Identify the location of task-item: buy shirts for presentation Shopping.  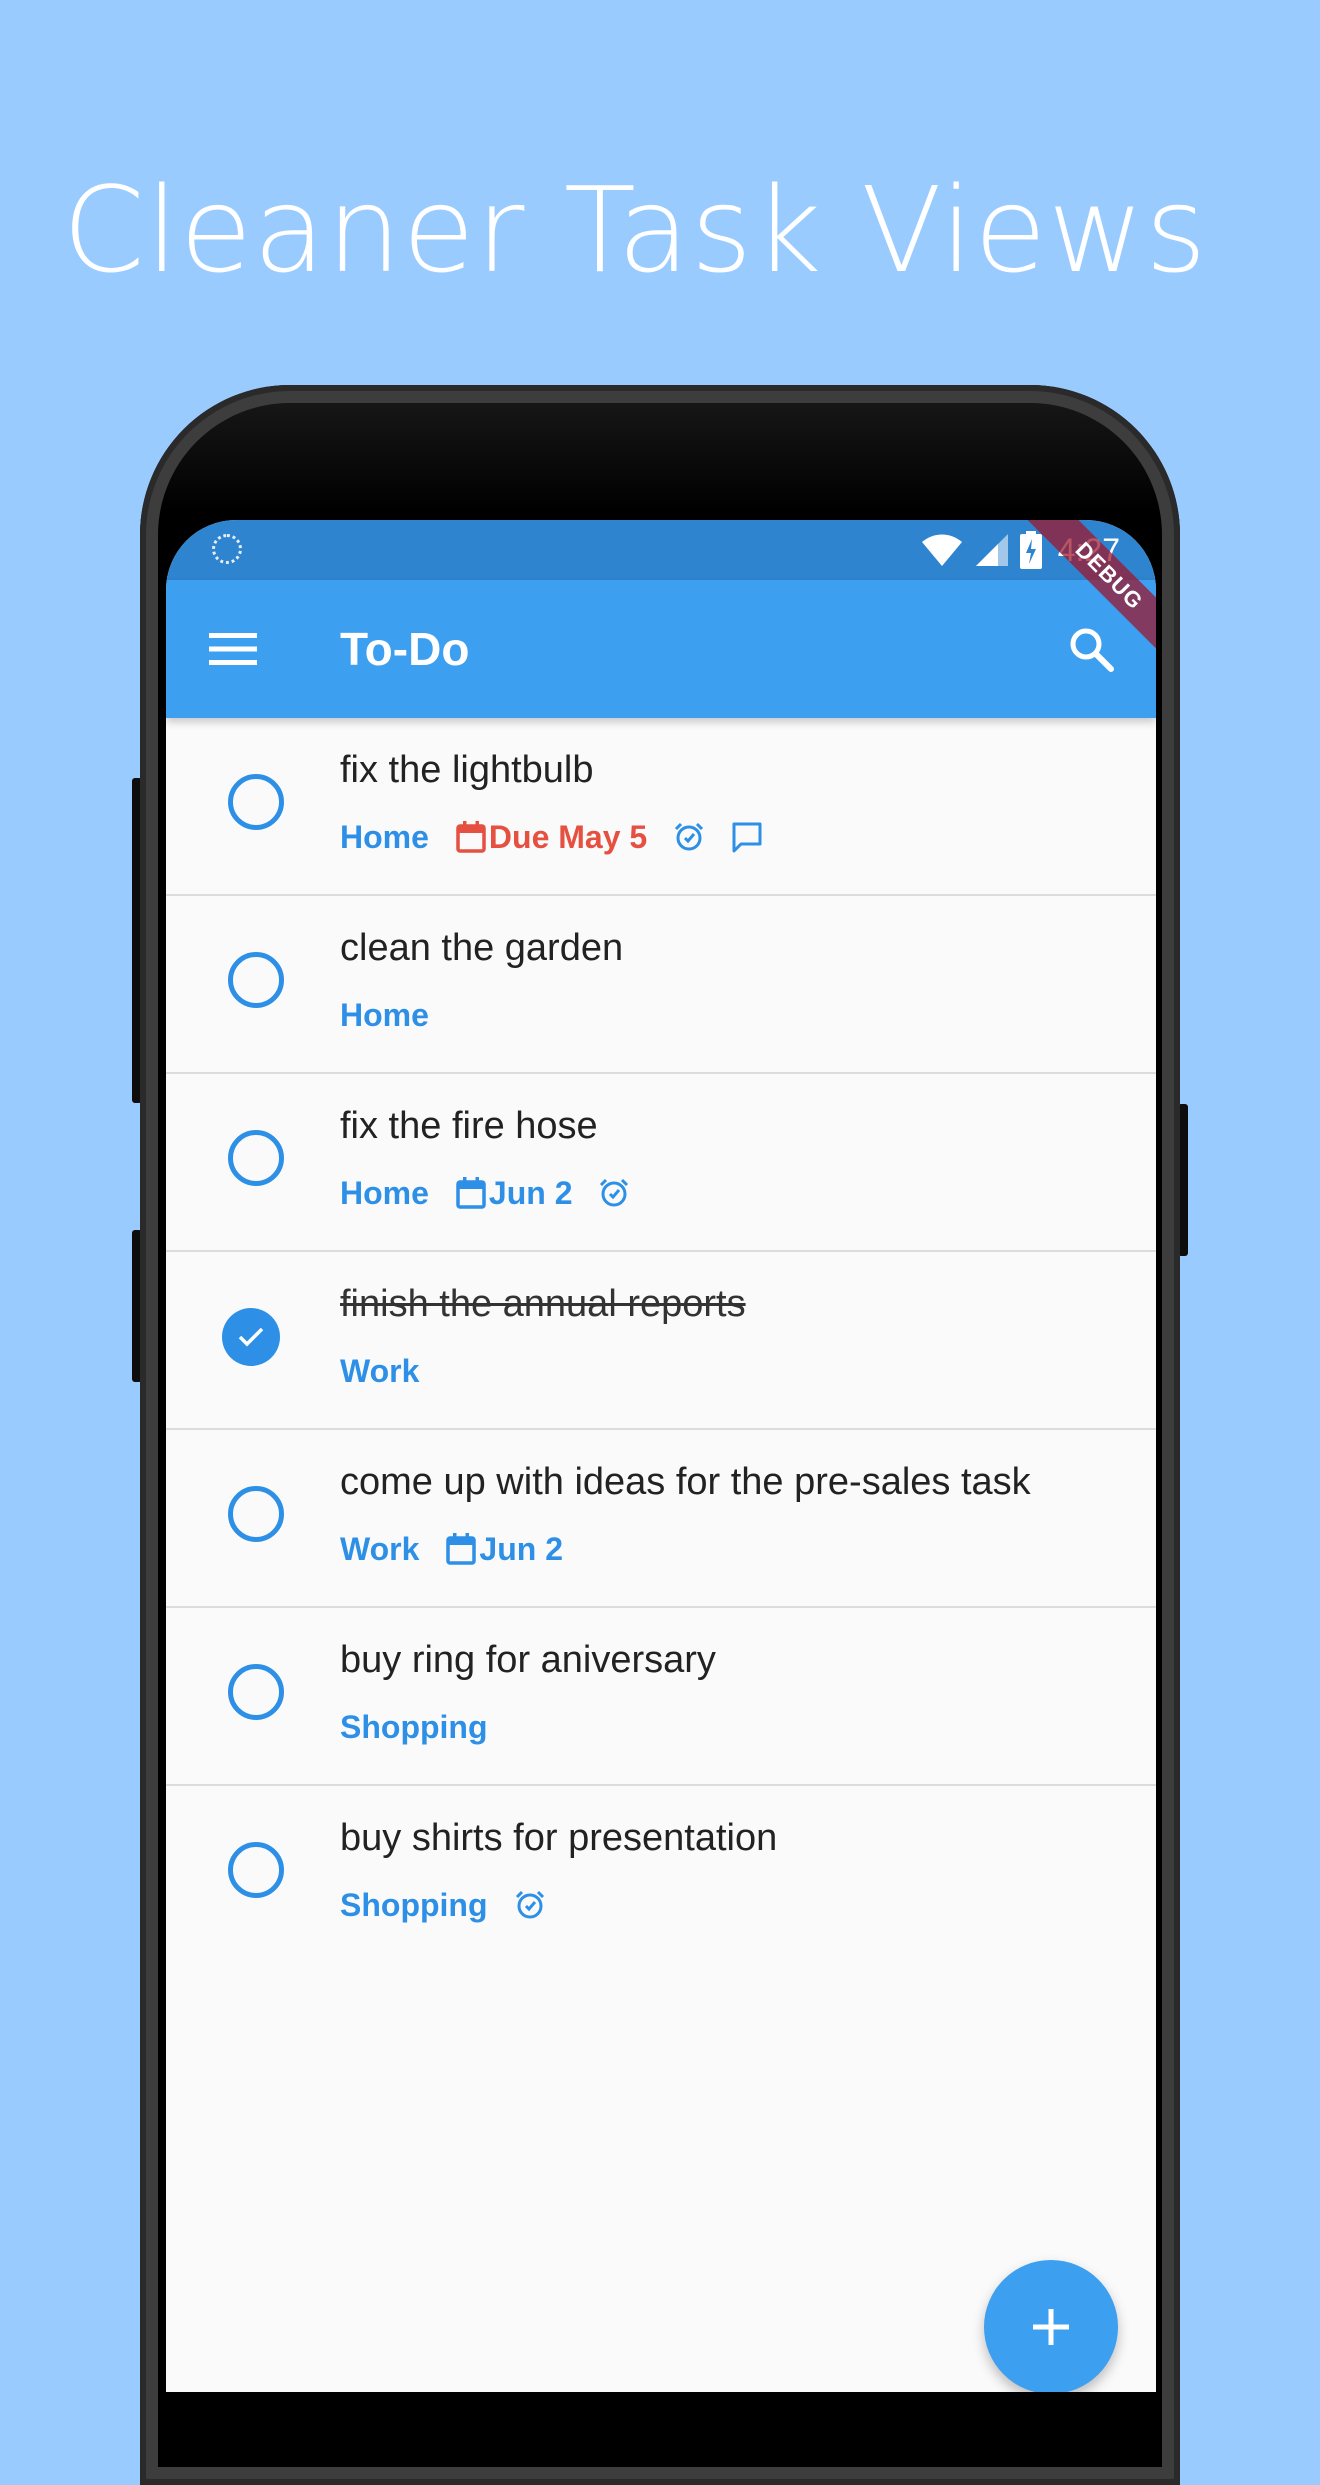
(661, 1875).